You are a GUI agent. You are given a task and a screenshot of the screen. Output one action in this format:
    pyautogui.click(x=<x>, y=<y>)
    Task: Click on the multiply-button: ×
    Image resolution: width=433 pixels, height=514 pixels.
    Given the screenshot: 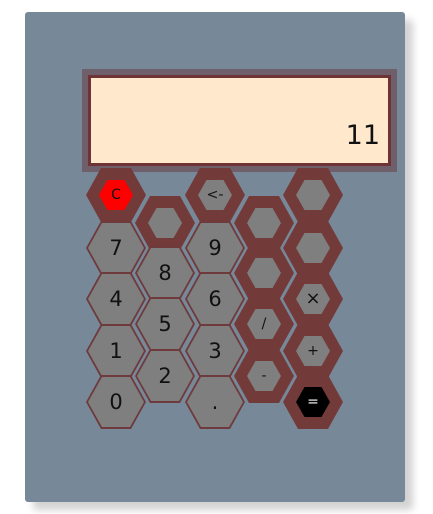 What is the action you would take?
    pyautogui.click(x=313, y=299)
    